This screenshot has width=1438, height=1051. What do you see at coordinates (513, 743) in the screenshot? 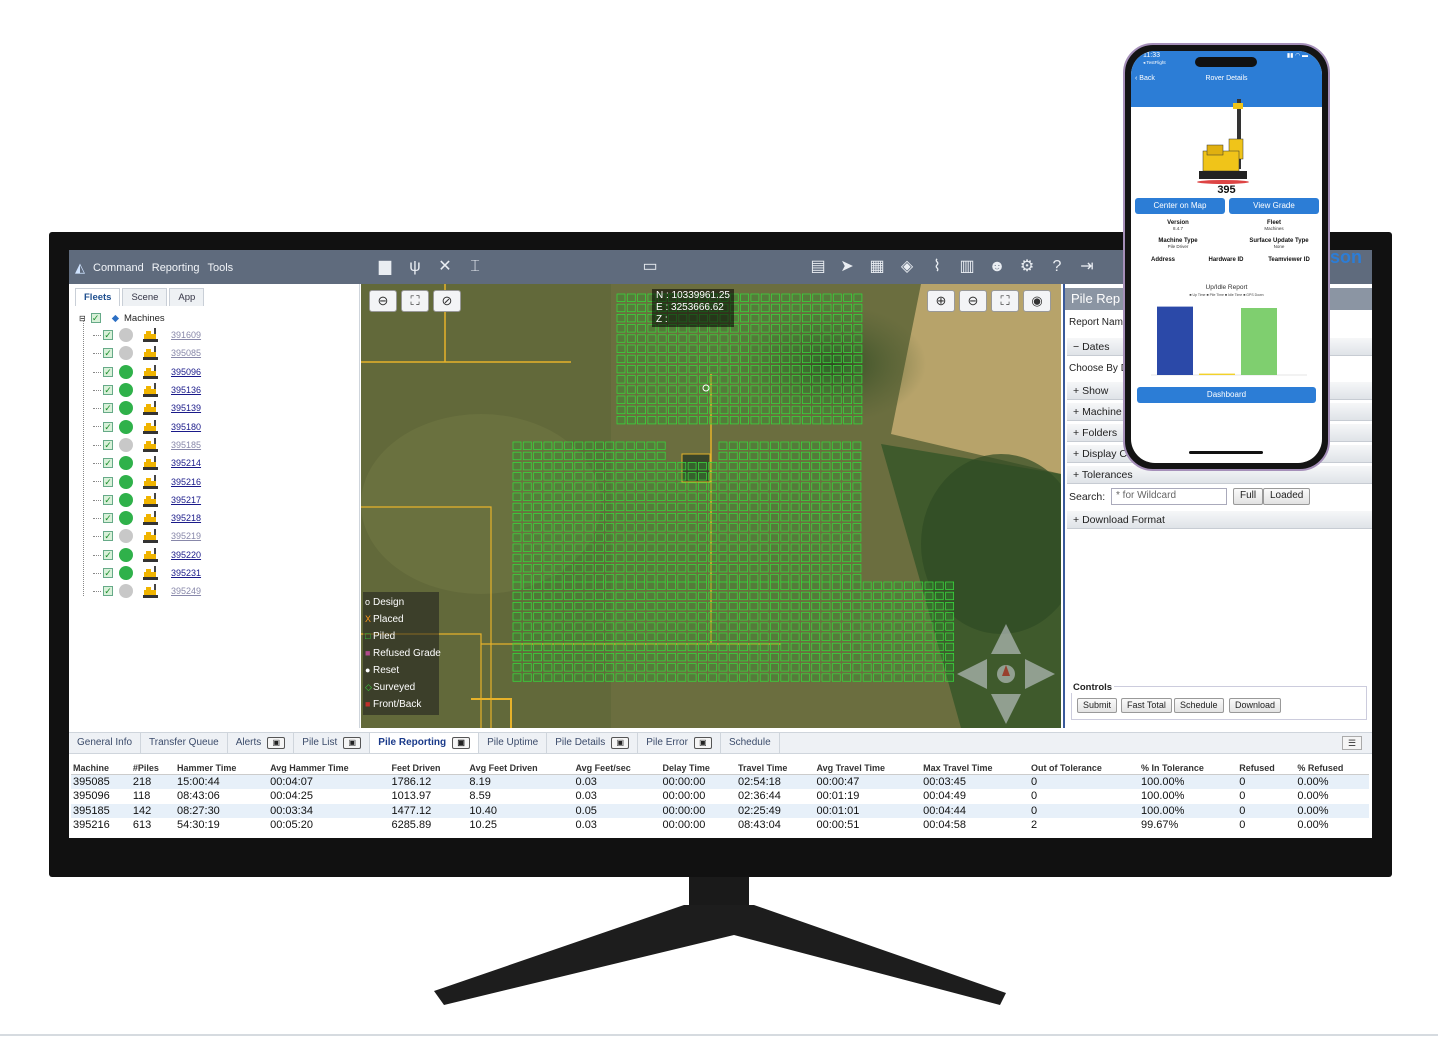
I see `tab-pile-uptime: Pile Uptime` at bounding box center [513, 743].